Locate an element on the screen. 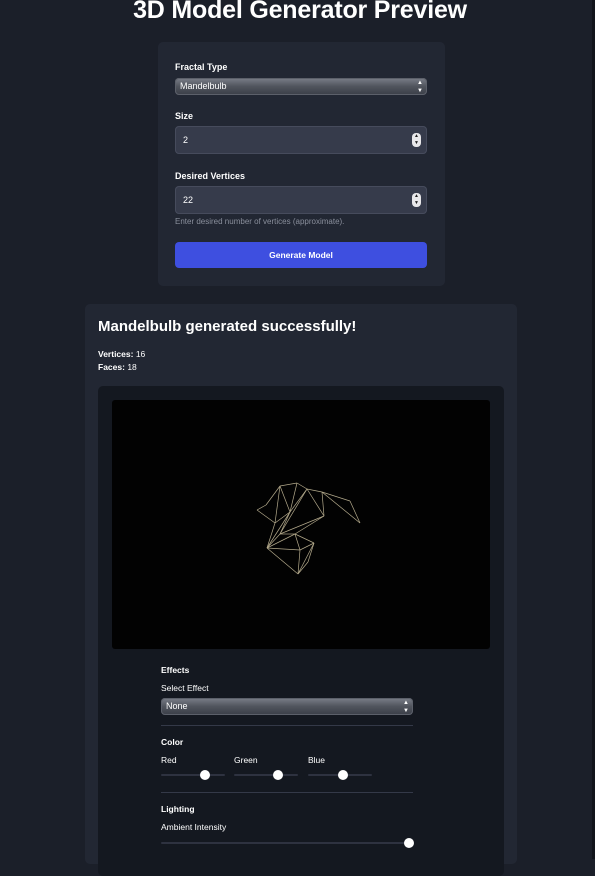 Image resolution: width=595 pixels, height=876 pixels. faces-count-value: 18 is located at coordinates (132, 367).